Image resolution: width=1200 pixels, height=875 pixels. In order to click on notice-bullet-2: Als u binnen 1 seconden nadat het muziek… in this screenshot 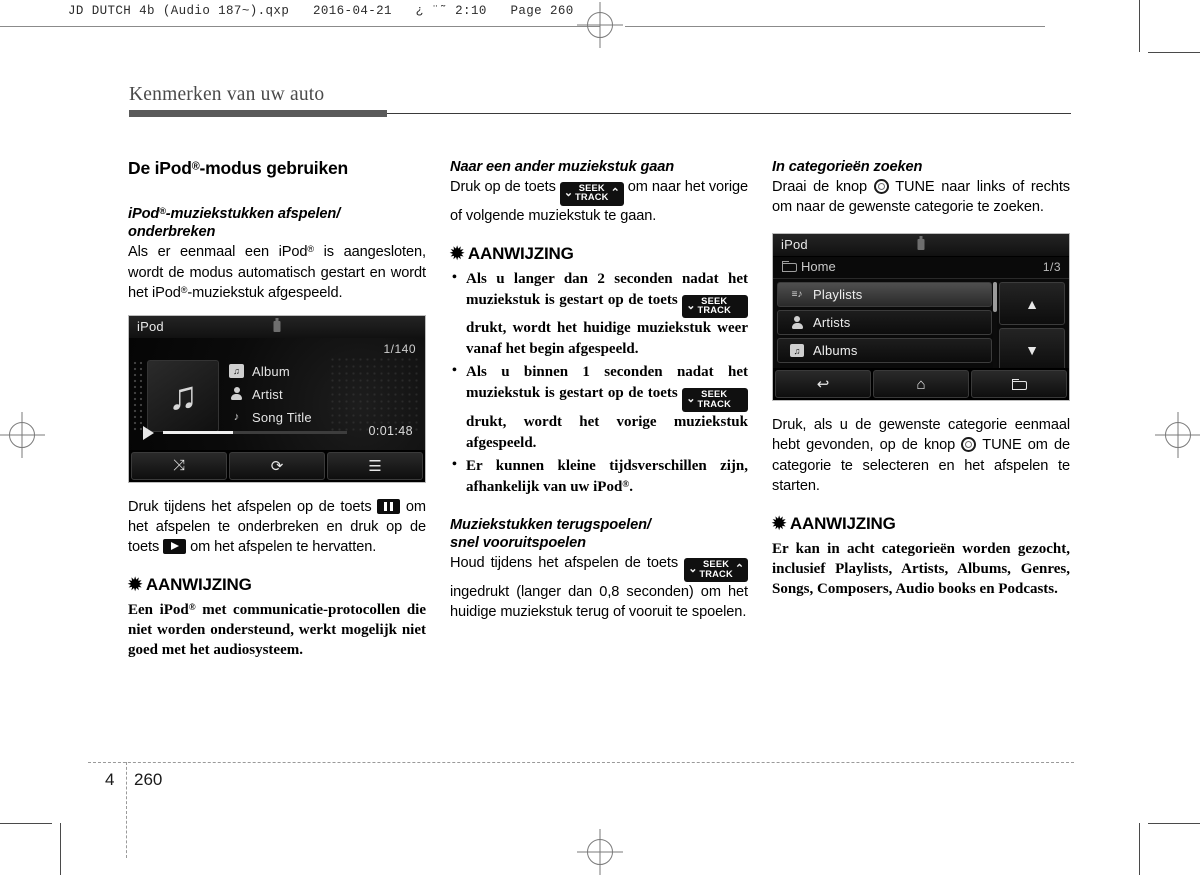, I will do `click(599, 407)`.